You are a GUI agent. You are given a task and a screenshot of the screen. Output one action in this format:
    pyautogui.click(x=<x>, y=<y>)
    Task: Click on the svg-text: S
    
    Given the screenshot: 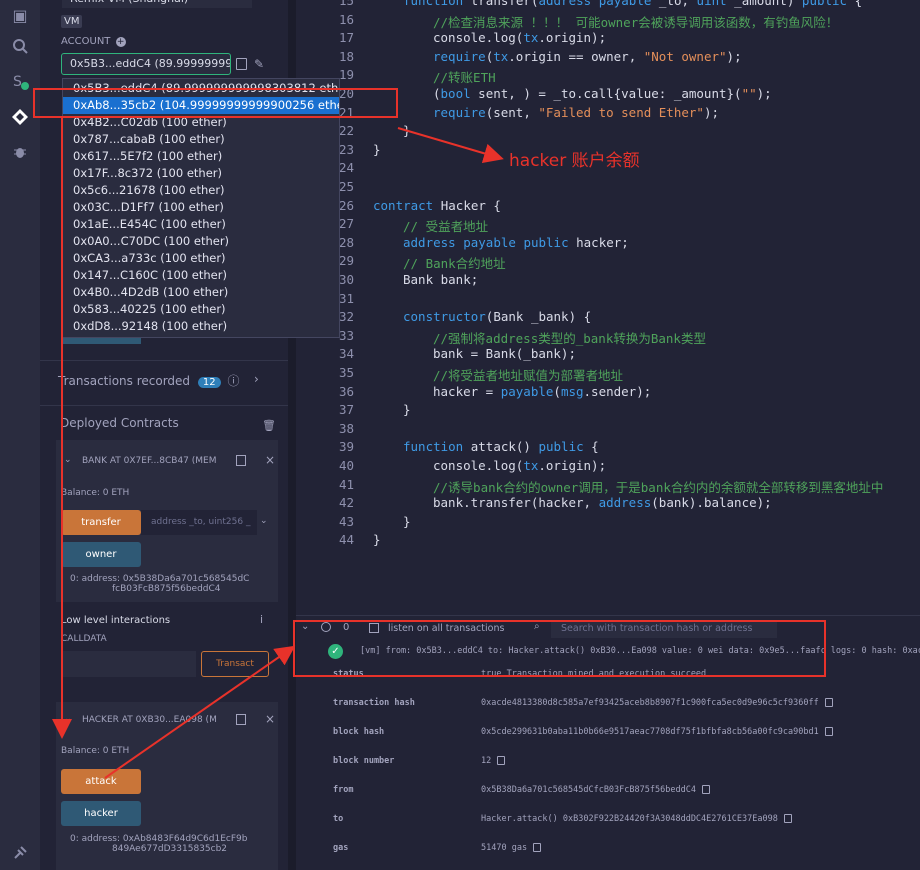 What is the action you would take?
    pyautogui.click(x=17, y=82)
    